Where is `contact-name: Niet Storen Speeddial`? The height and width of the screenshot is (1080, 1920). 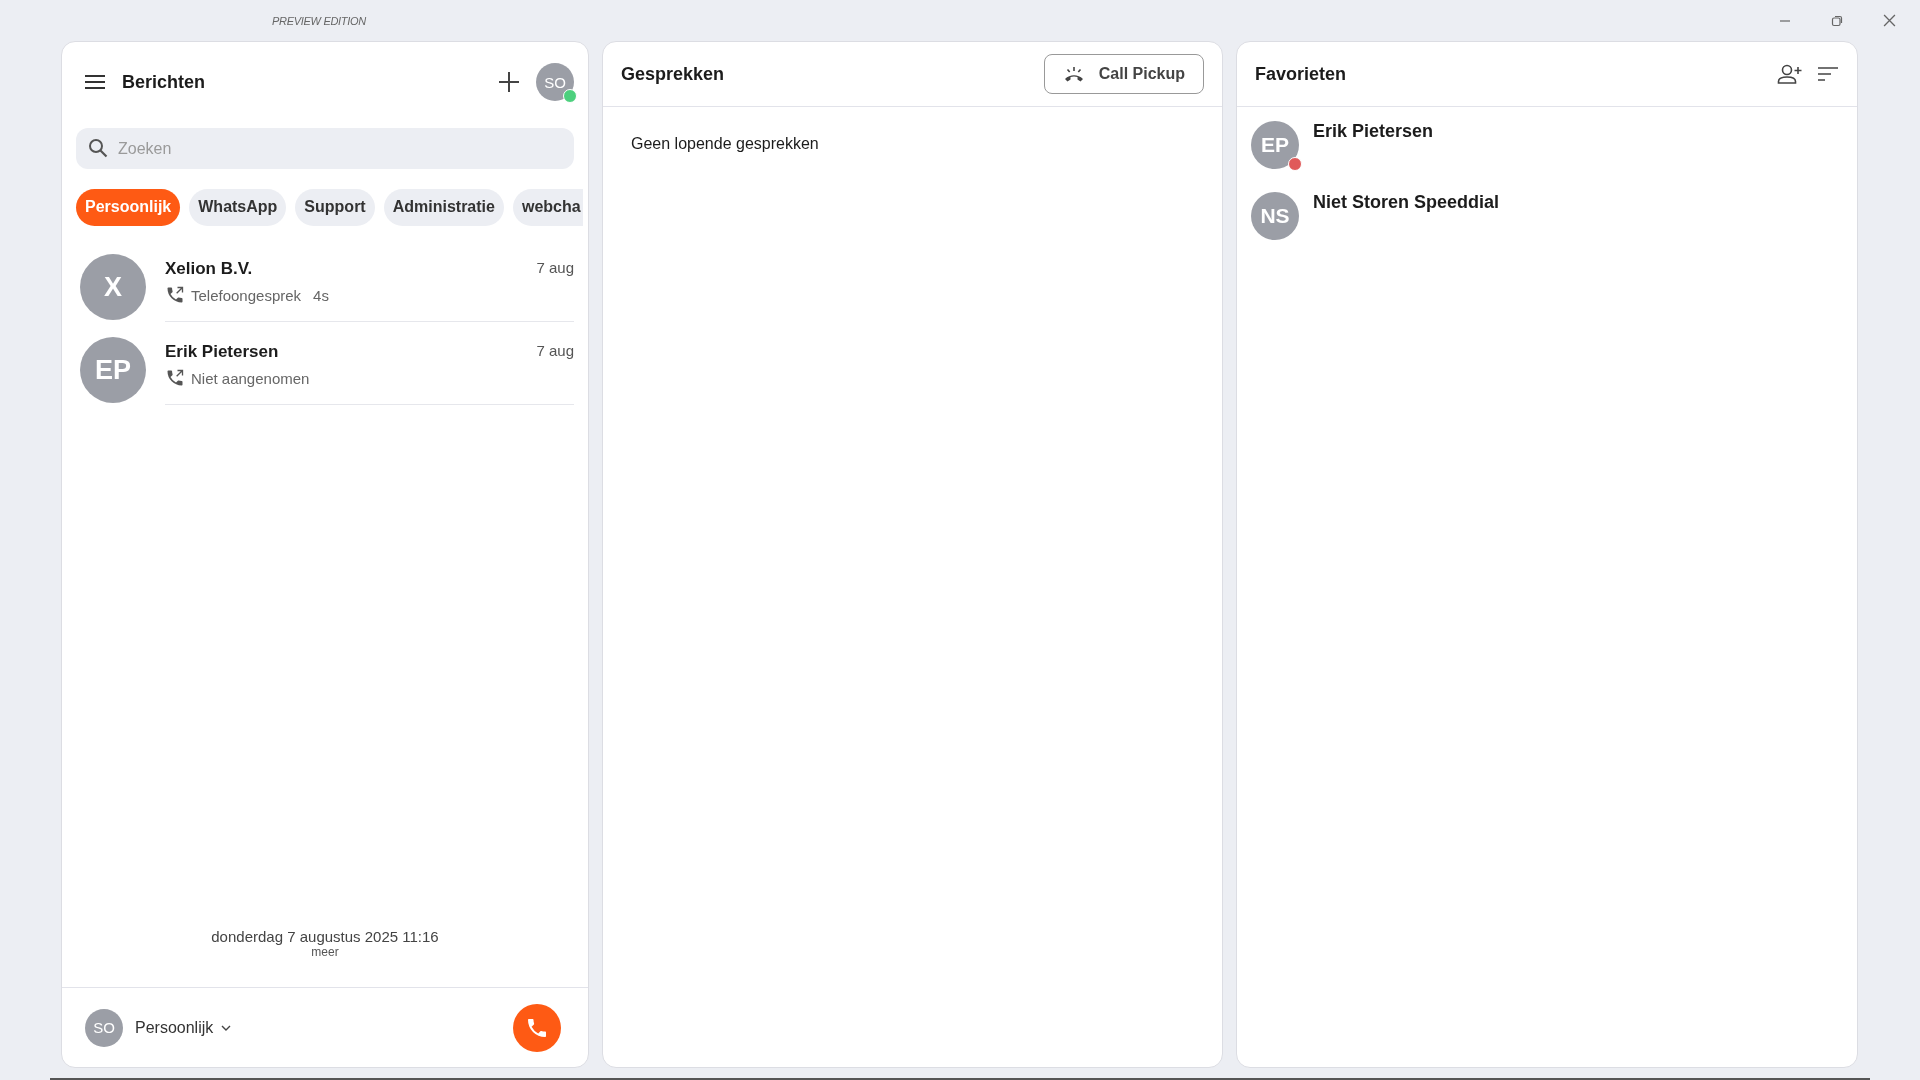
contact-name: Niet Storen Speeddial is located at coordinates (1406, 203).